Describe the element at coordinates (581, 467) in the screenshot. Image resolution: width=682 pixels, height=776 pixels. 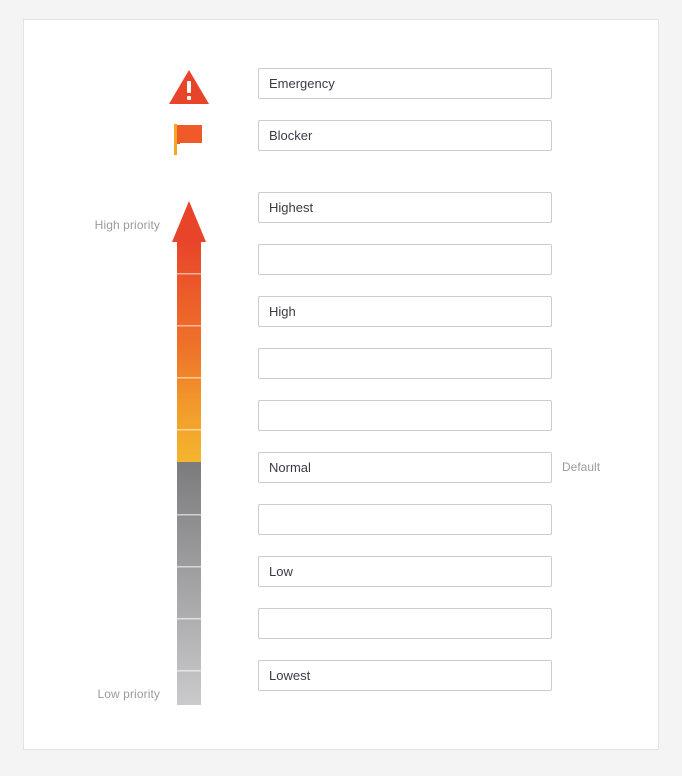
I see `default-priority-note: Default` at that location.